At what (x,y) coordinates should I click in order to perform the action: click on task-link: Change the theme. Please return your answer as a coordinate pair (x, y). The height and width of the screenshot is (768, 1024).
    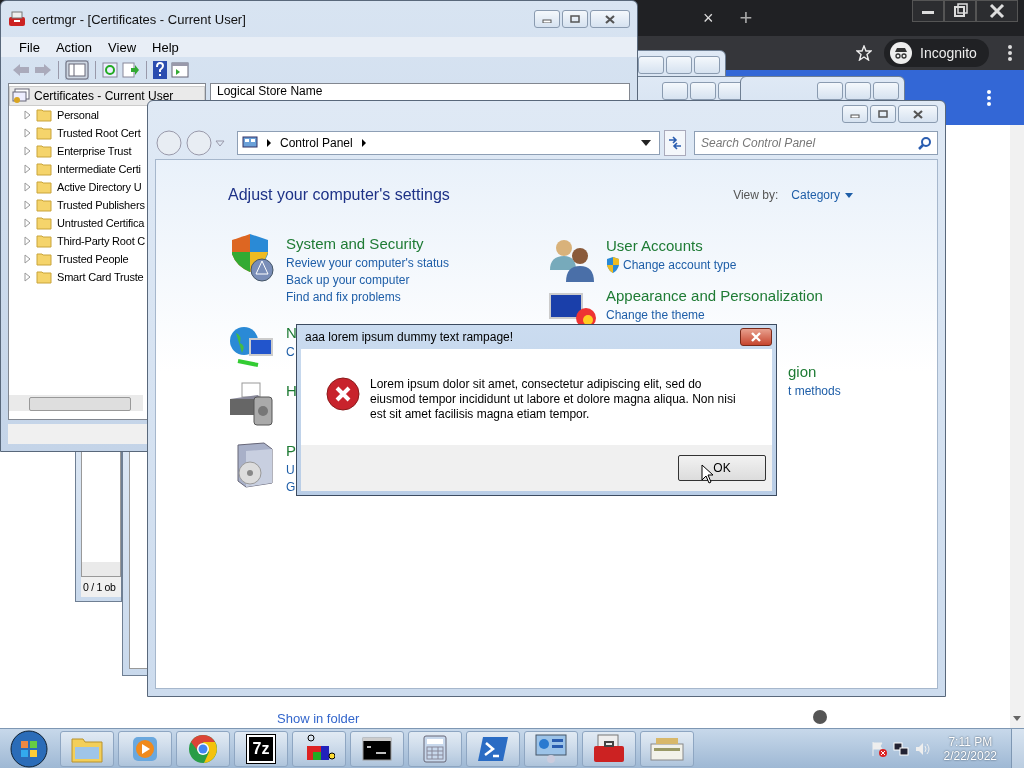
    Looking at the image, I should click on (655, 314).